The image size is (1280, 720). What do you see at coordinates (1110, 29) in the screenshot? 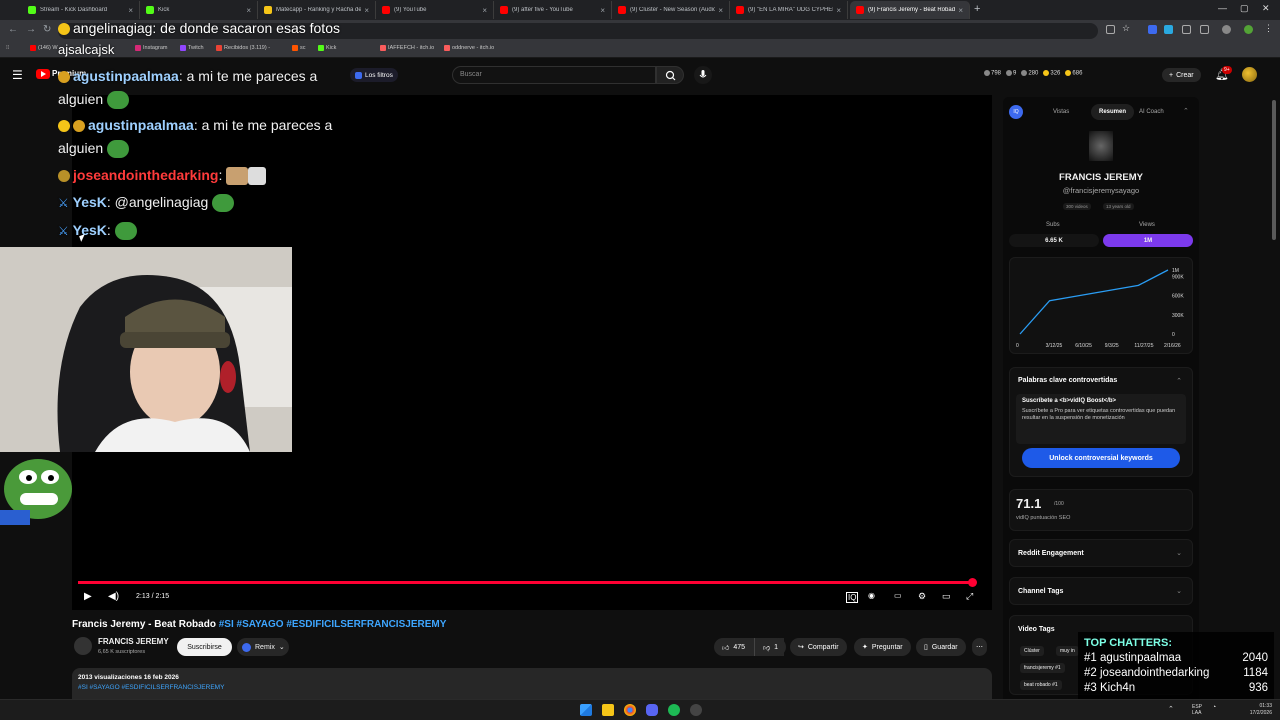
I see `cast-icon` at bounding box center [1110, 29].